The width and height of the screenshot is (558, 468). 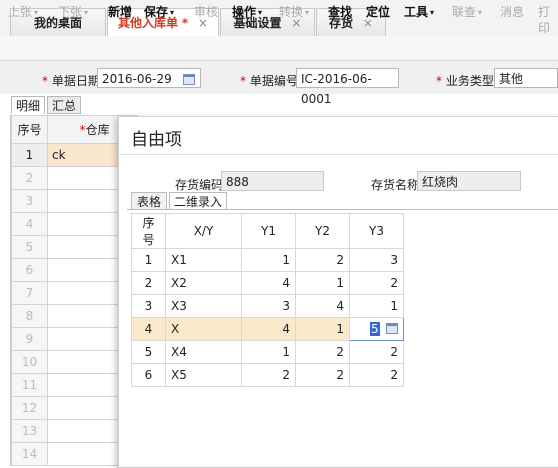 I want to click on toolbar-label: 审核, so click(x=206, y=12).